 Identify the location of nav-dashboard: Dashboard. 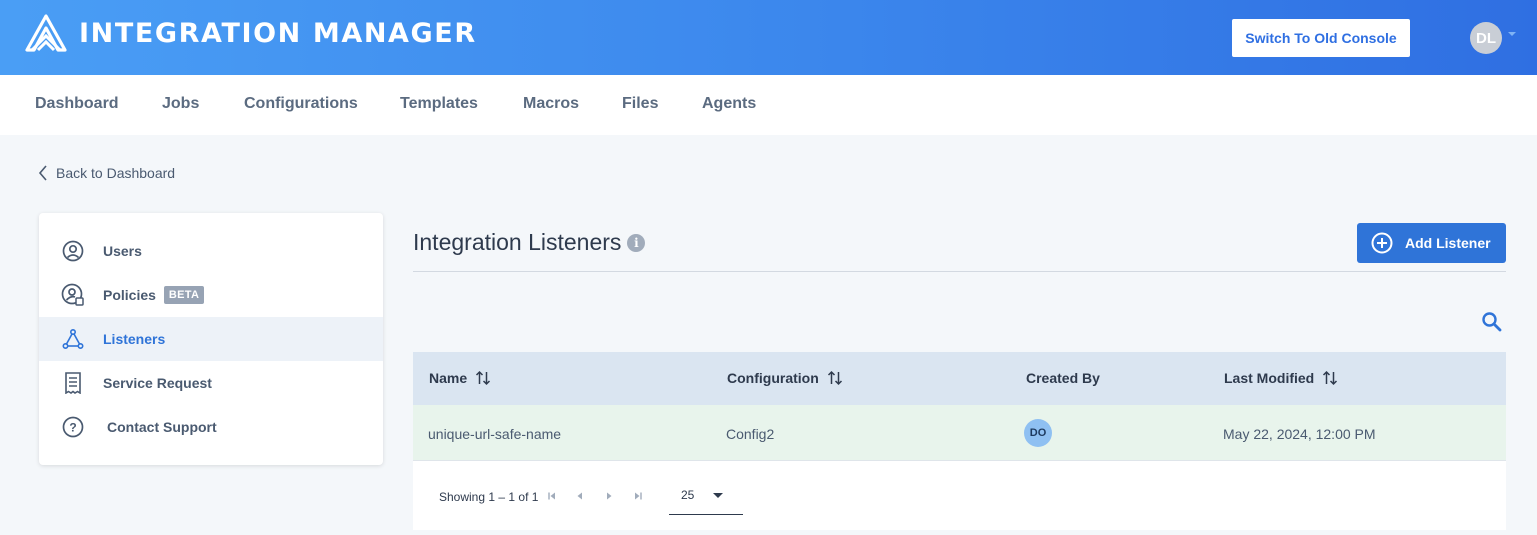
(77, 104).